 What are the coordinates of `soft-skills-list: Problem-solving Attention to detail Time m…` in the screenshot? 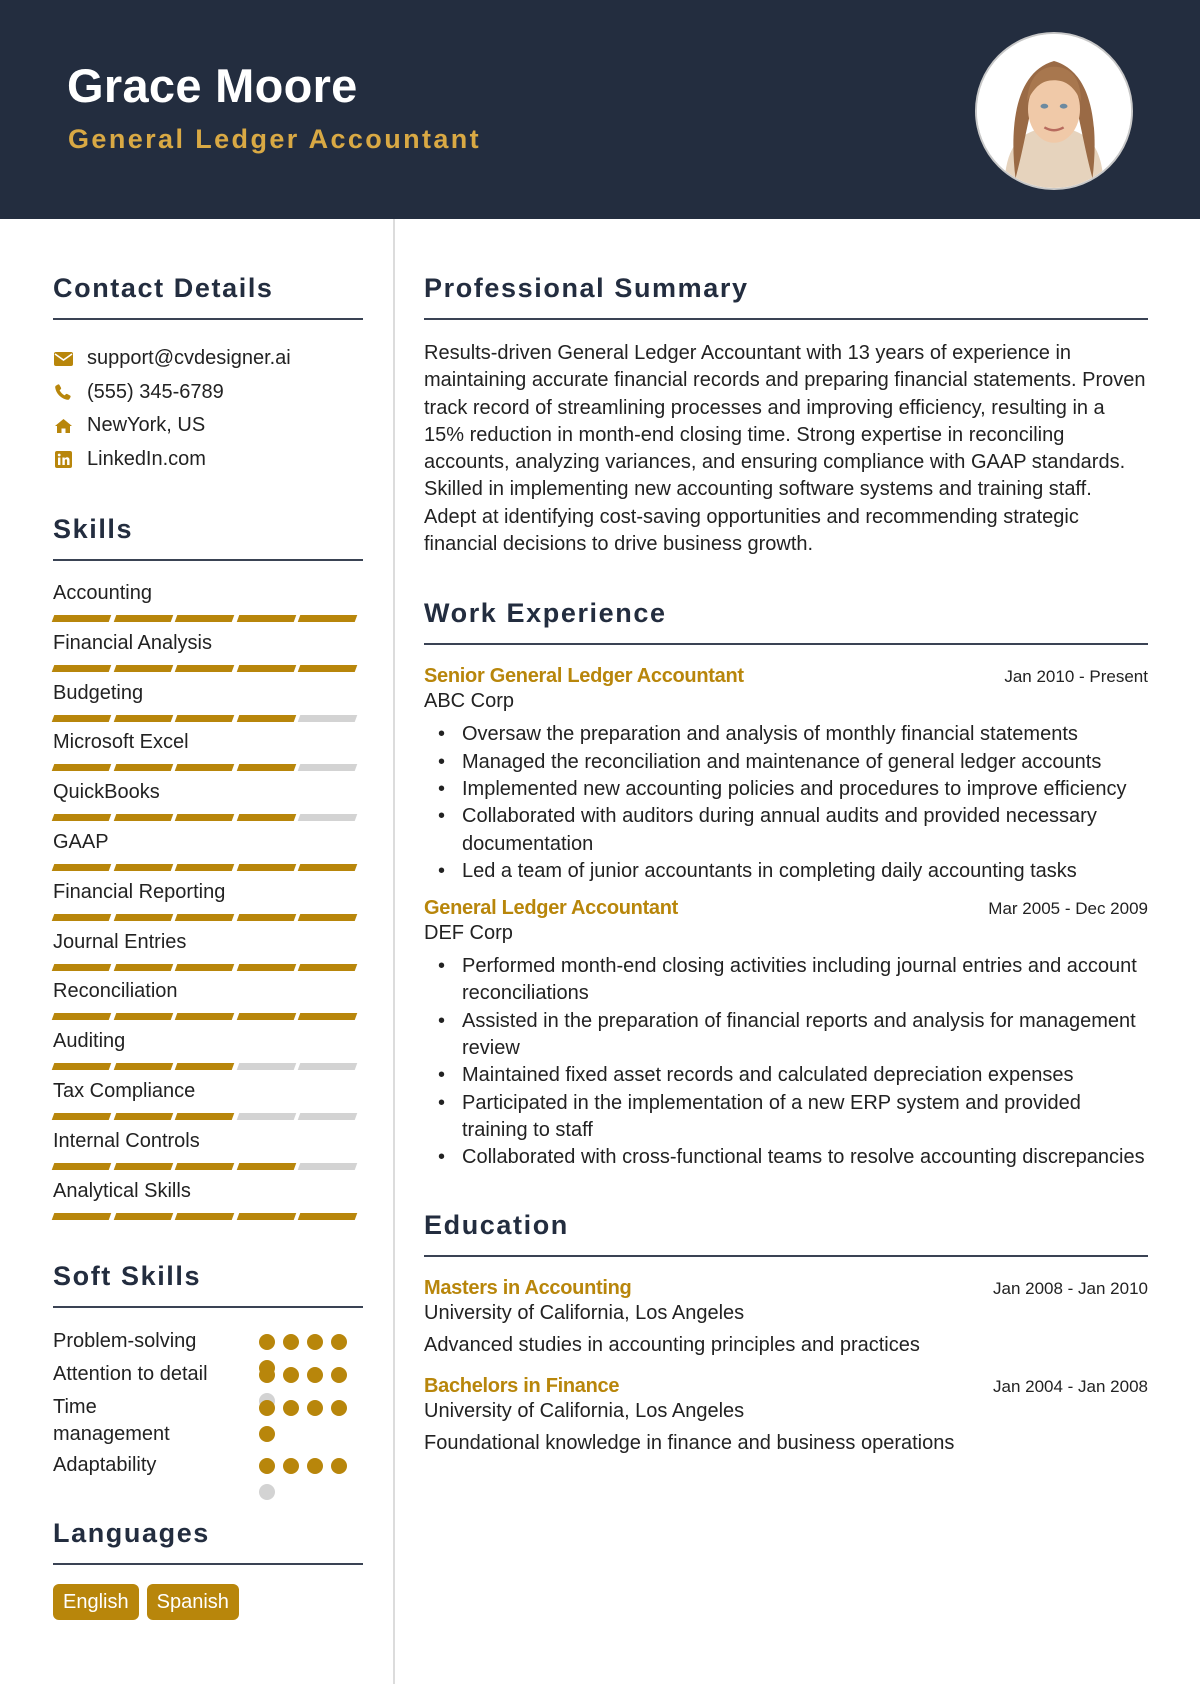 It's located at (208, 1414).